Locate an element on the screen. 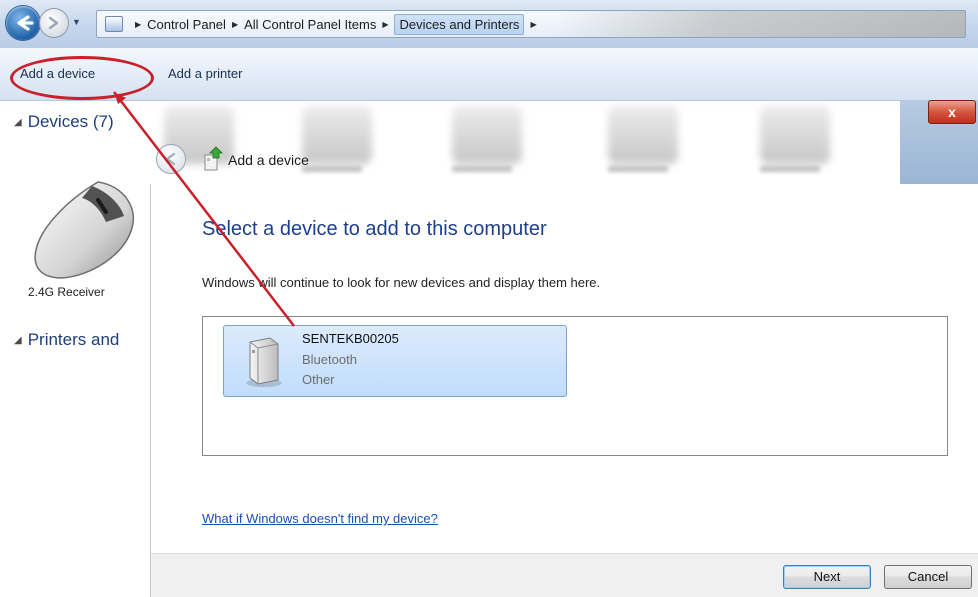 This screenshot has width=978, height=597. devices-group-header: ◢ Devices (7) is located at coordinates (64, 122).